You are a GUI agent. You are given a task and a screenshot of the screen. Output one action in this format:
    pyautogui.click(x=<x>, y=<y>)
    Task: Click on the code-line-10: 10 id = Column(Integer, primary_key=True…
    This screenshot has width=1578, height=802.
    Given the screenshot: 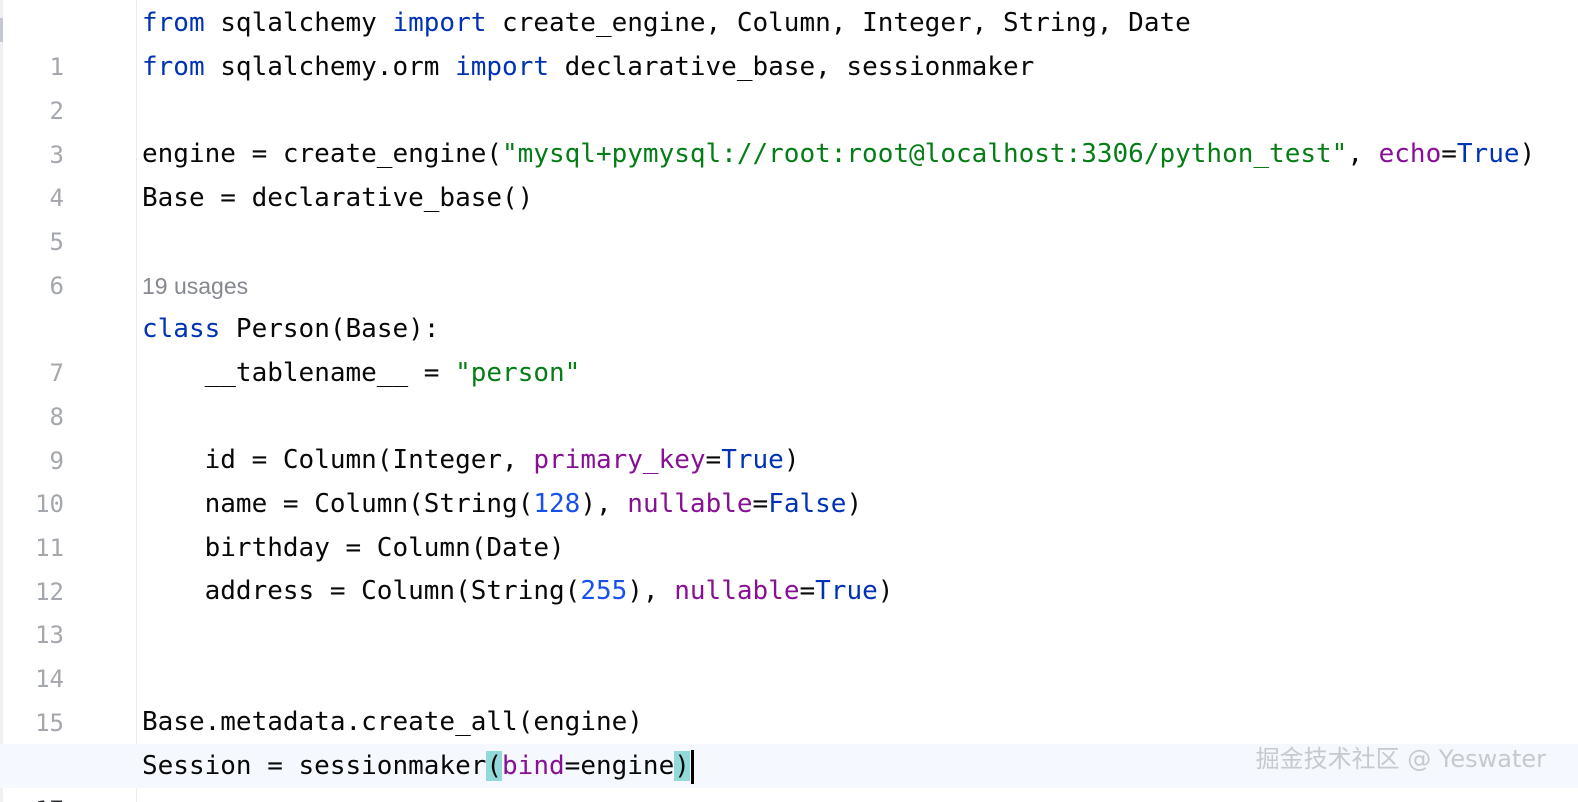 What is the action you would take?
    pyautogui.click(x=789, y=478)
    